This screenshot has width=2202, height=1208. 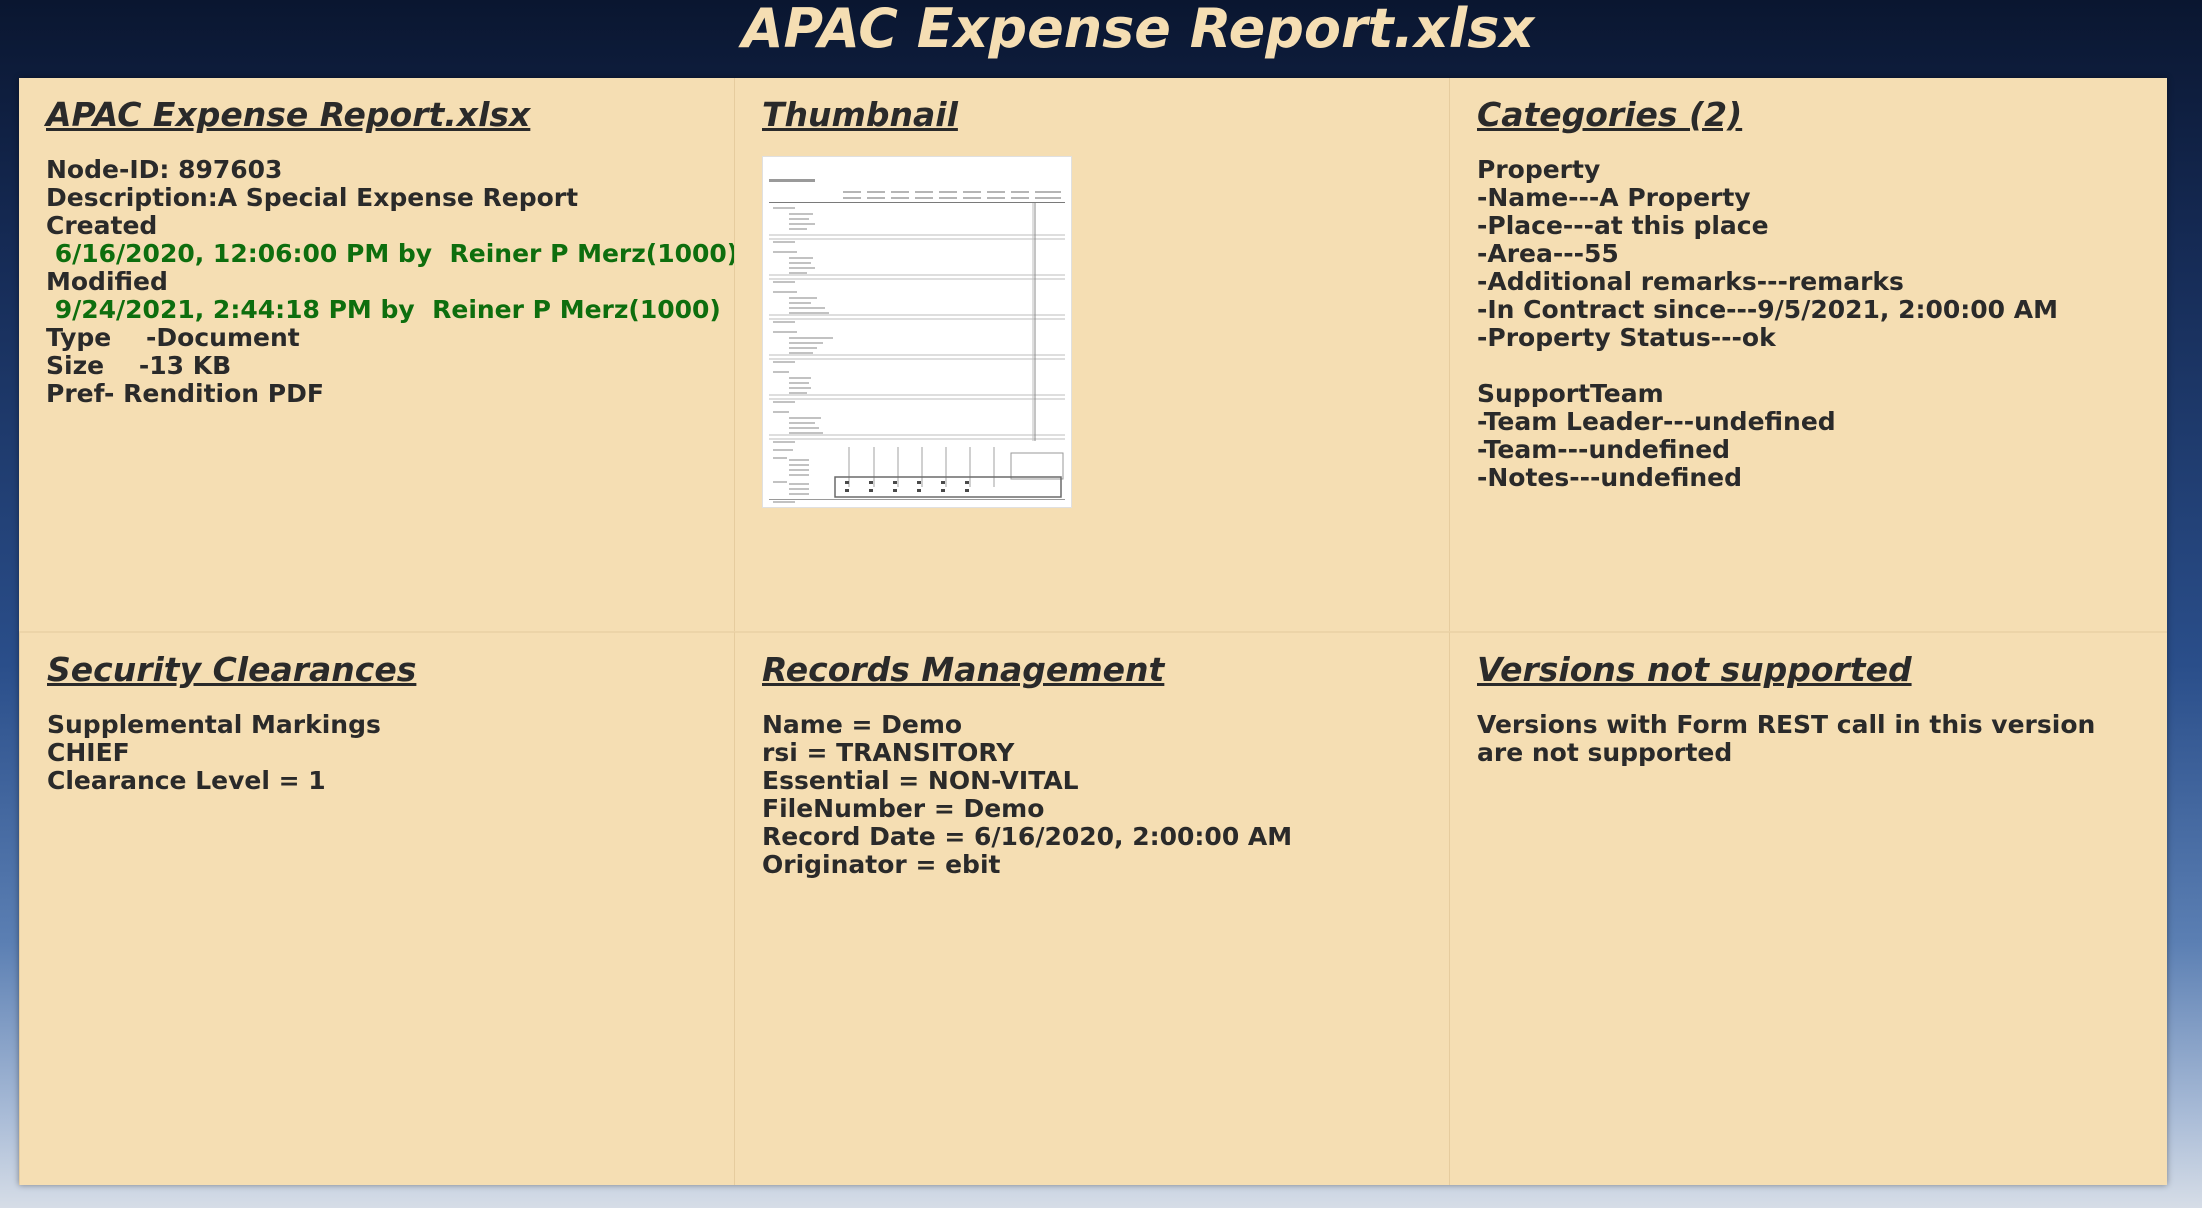 I want to click on thumbnail-panel: Thumbnail, so click(x=1091, y=354).